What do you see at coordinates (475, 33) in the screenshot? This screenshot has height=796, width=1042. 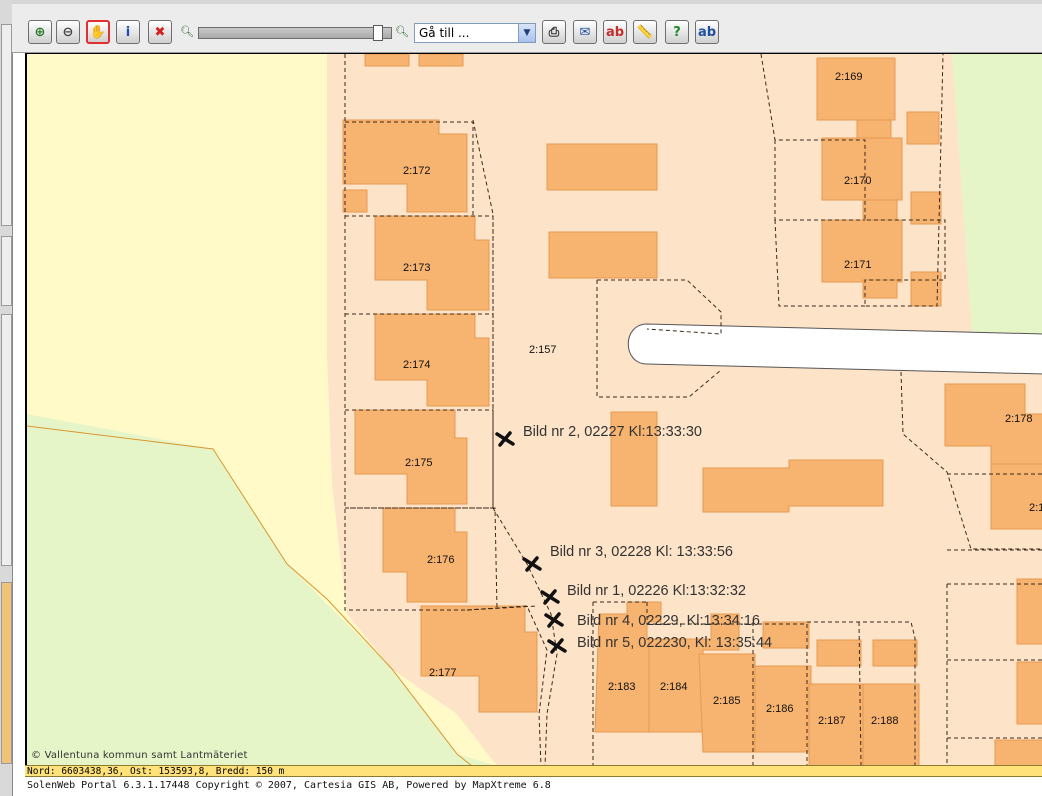 I see `goto-select: Gå till ... ▼` at bounding box center [475, 33].